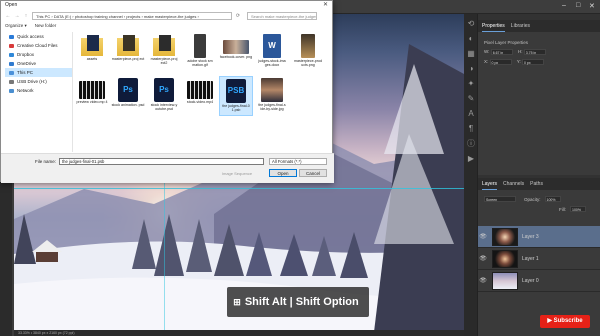 This screenshot has height=336, width=600. I want to click on color-icon: ◐, so click(471, 39).